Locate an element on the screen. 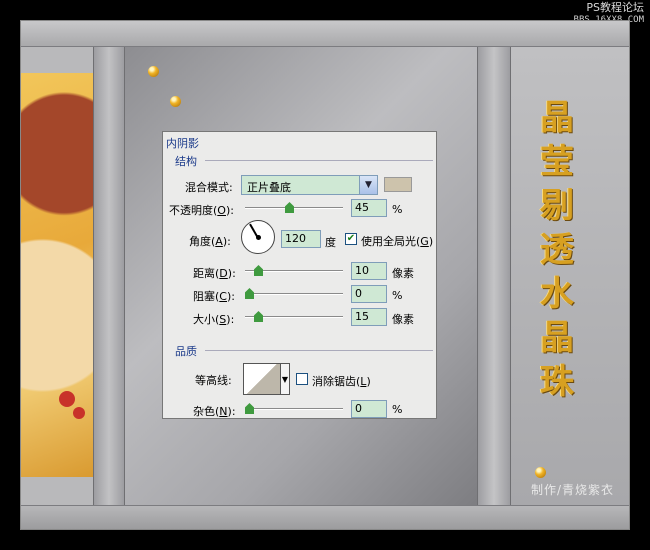  title-char: 莹 is located at coordinates (557, 162).